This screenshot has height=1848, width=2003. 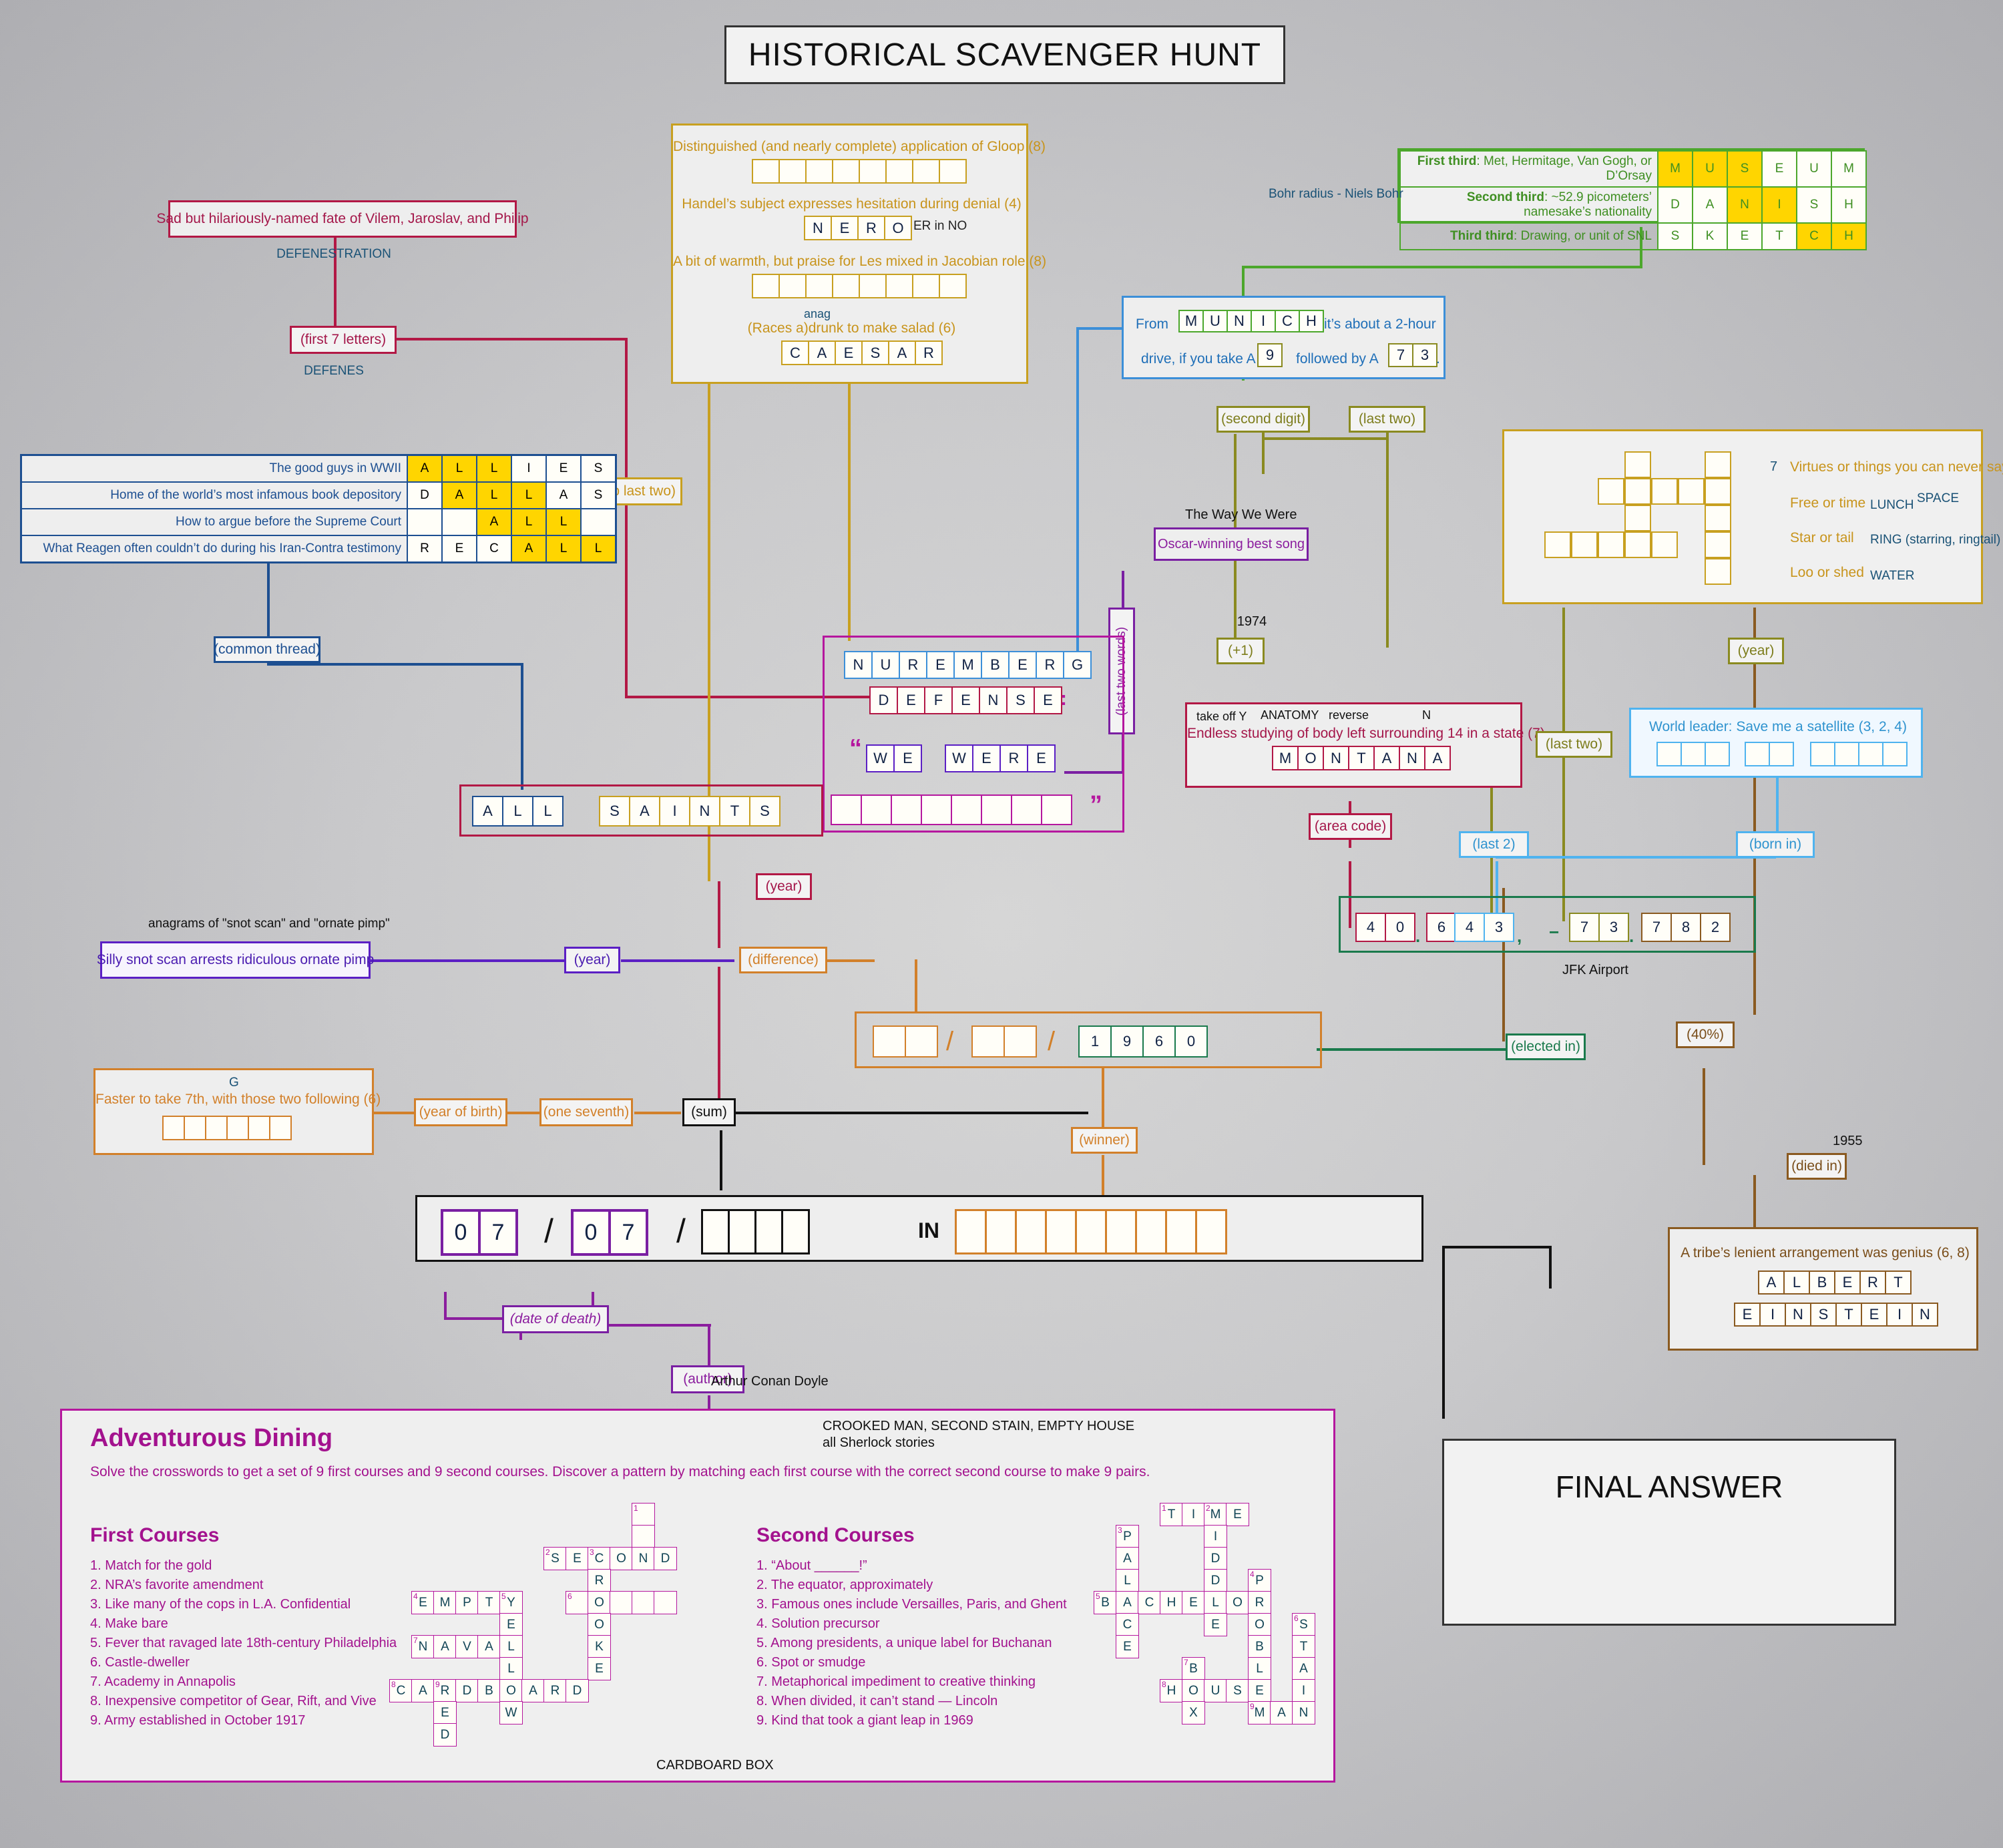 I want to click on gold-clue-3-cells, so click(x=859, y=286).